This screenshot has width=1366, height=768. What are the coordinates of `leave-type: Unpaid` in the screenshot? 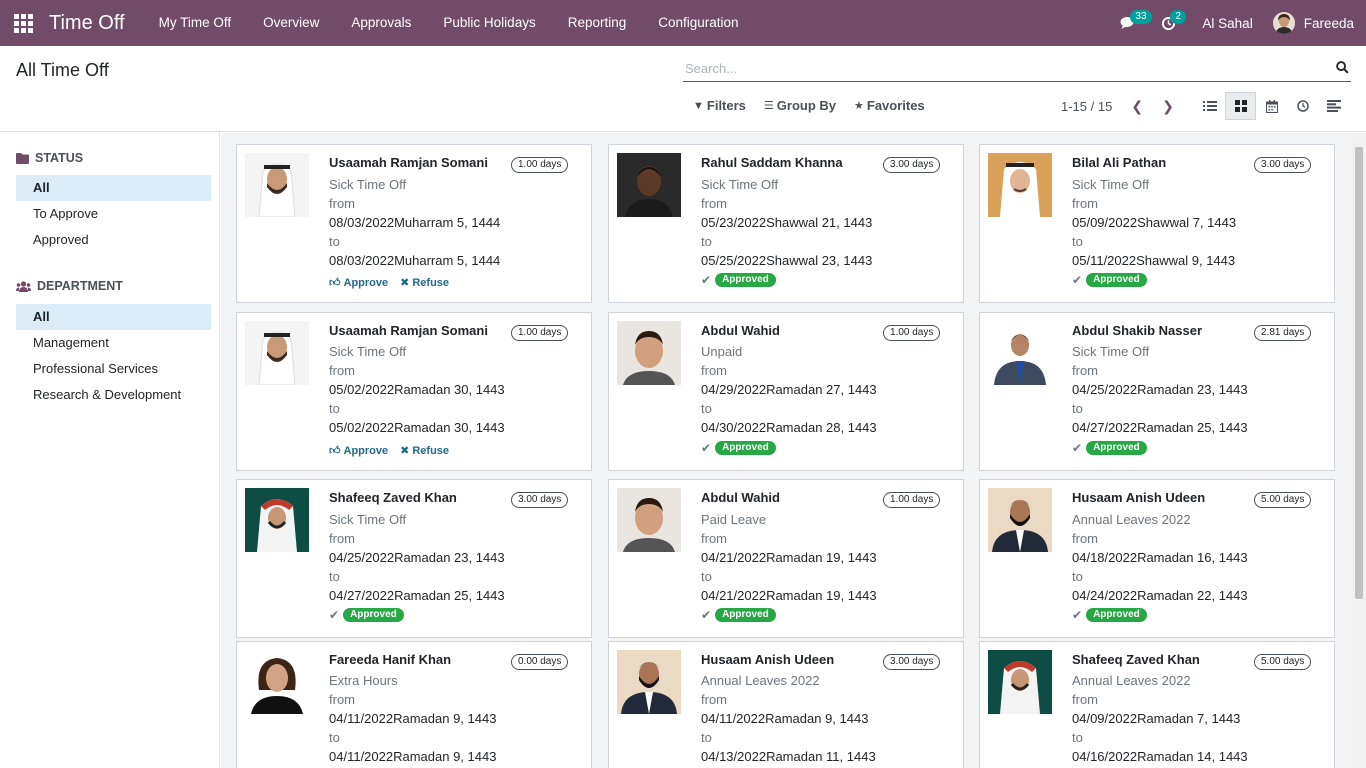 It's located at (722, 351).